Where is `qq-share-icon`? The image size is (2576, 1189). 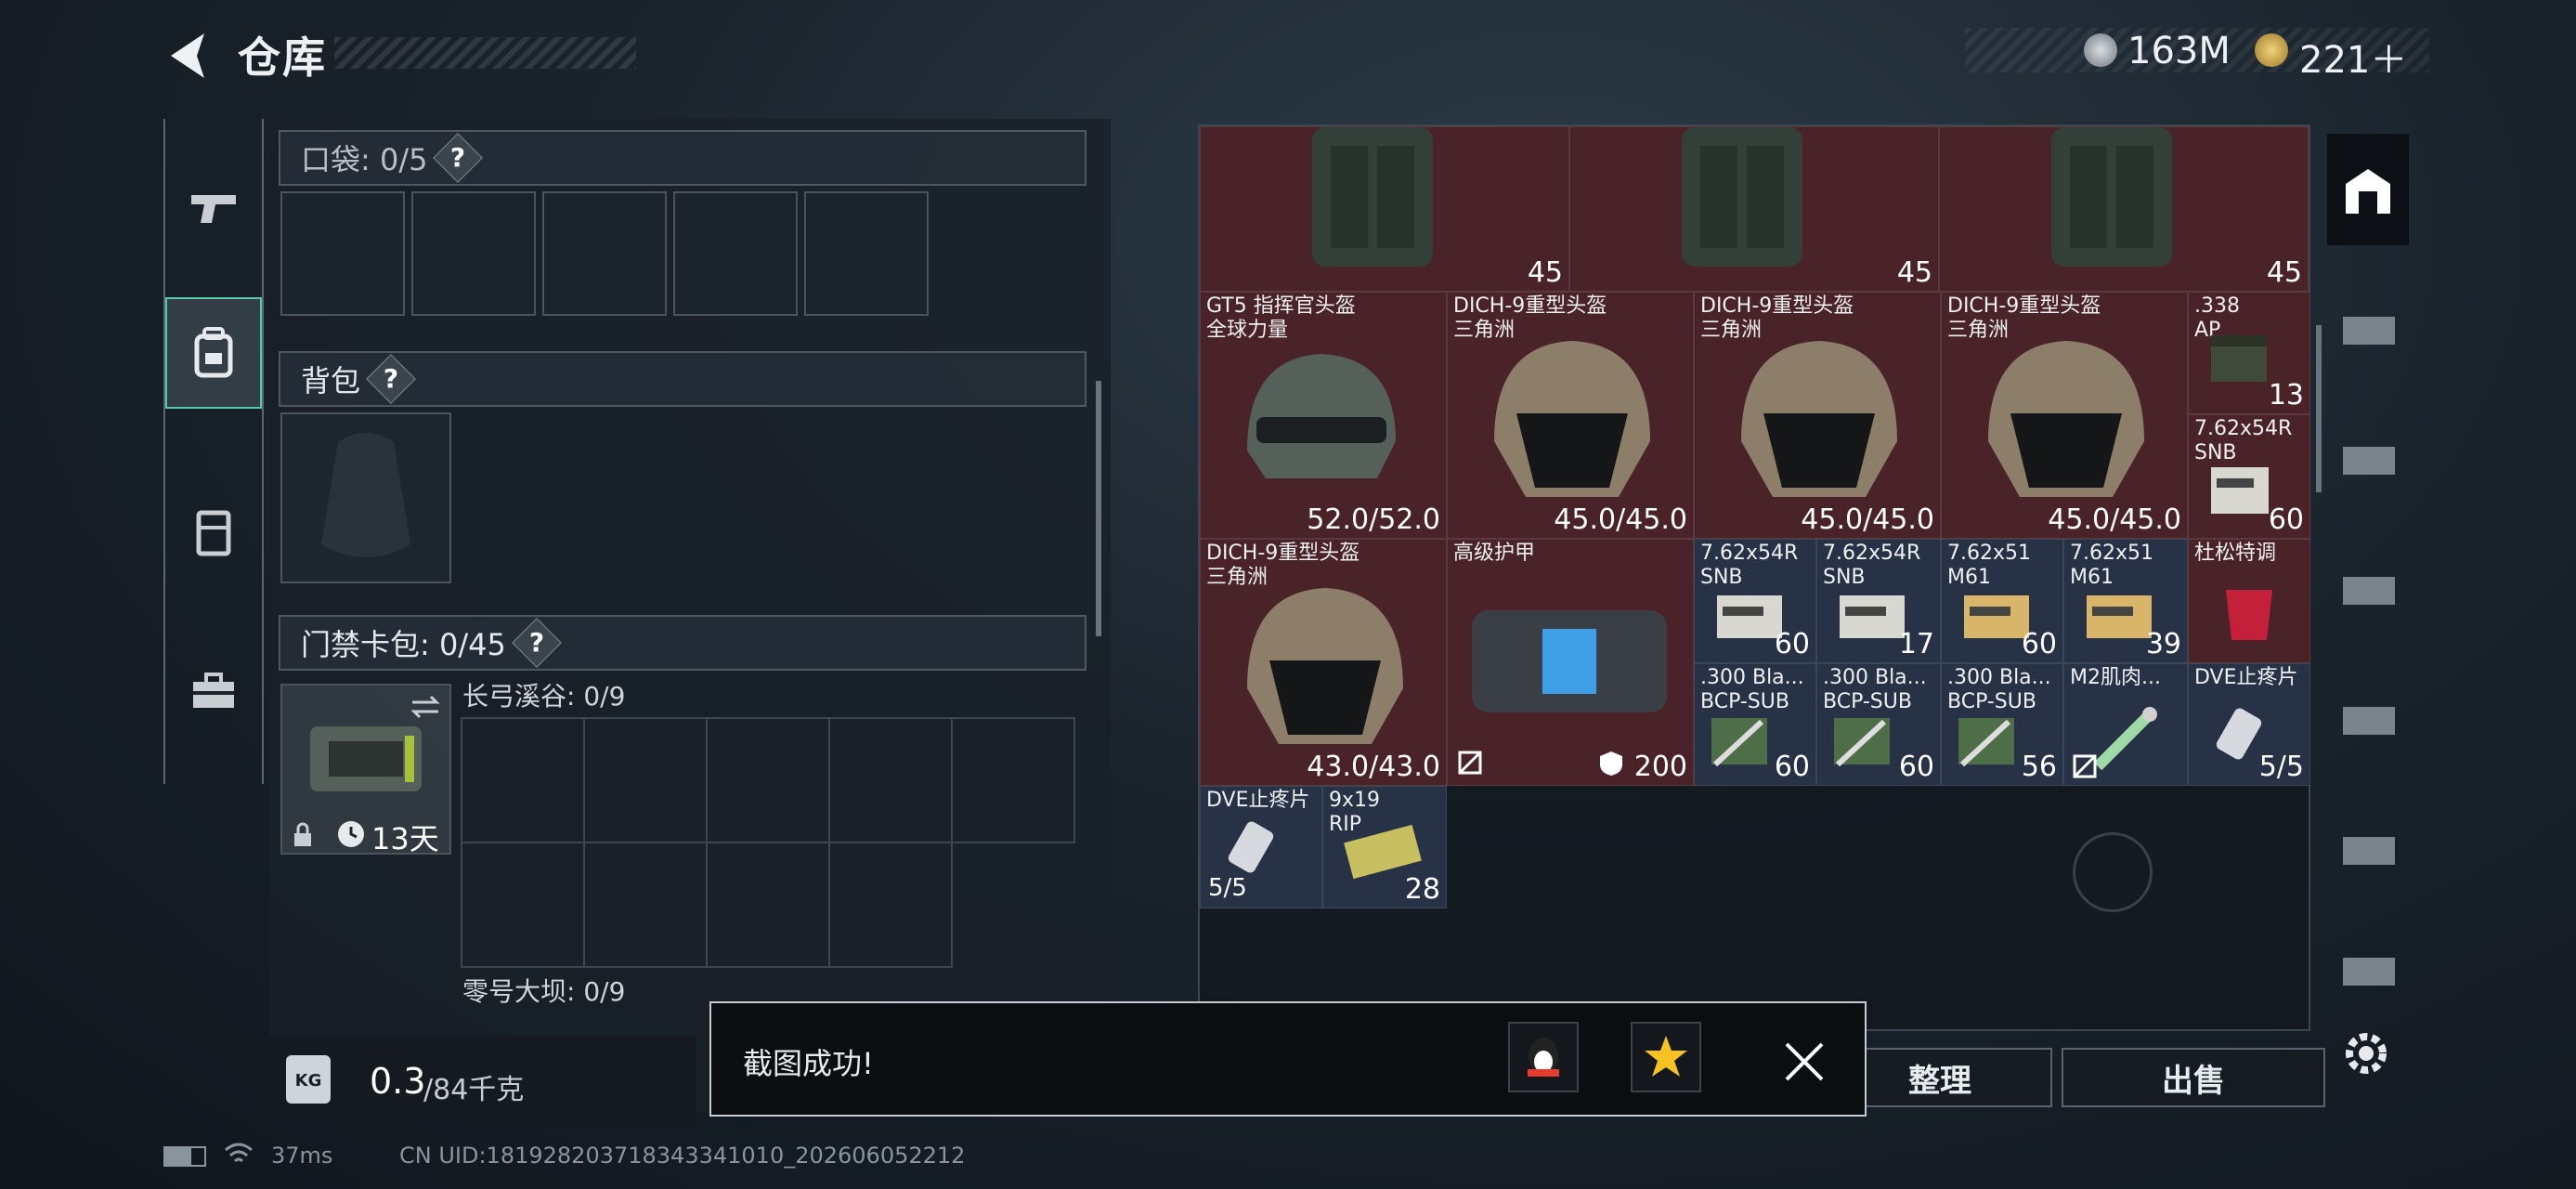 qq-share-icon is located at coordinates (1544, 1057).